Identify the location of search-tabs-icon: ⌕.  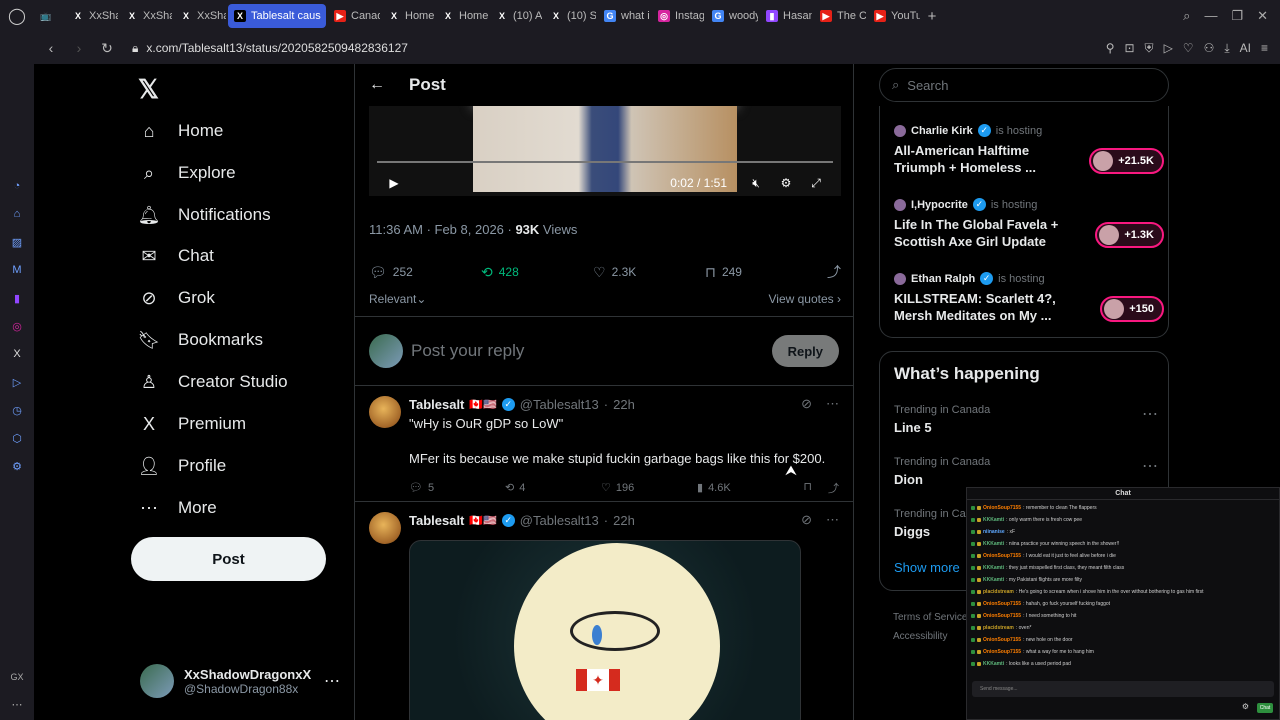
(1186, 16).